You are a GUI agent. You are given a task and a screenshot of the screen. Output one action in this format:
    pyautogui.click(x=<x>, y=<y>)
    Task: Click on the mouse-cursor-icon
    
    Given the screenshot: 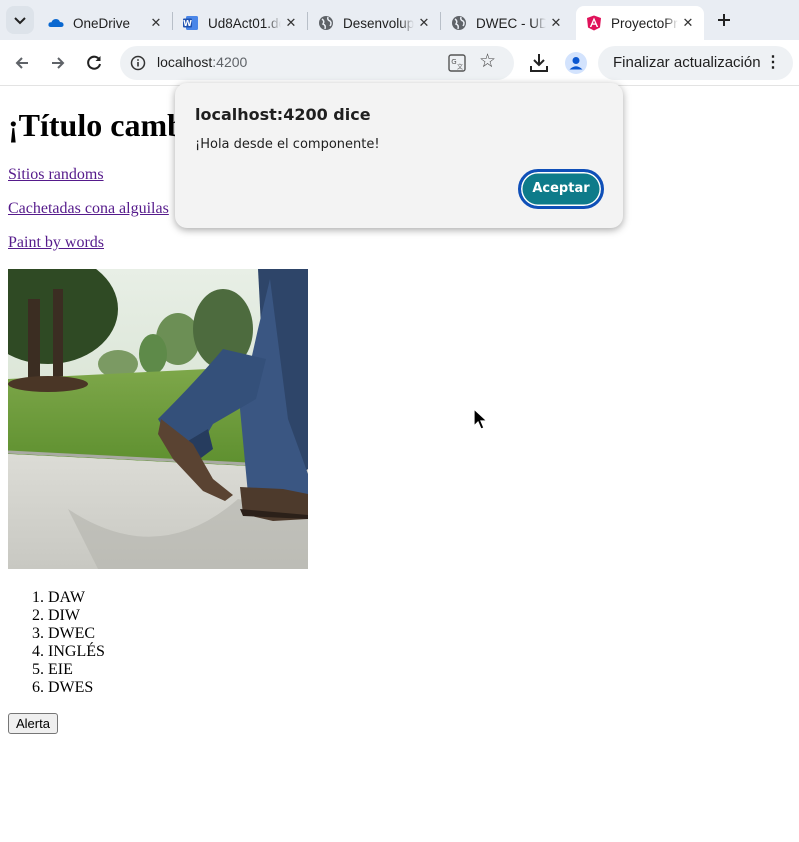 What is the action you would take?
    pyautogui.click(x=481, y=419)
    